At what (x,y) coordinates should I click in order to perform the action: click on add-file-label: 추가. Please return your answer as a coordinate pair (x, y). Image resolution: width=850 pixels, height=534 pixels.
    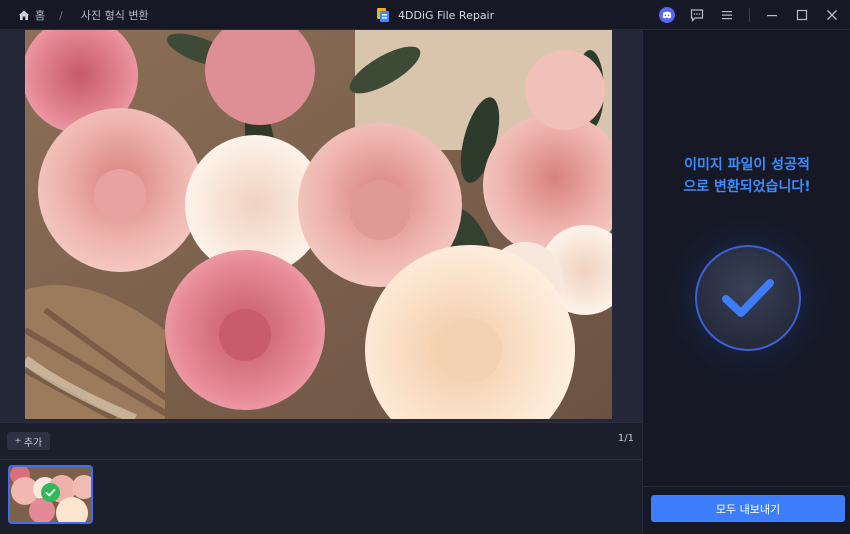
    Looking at the image, I should click on (33, 443).